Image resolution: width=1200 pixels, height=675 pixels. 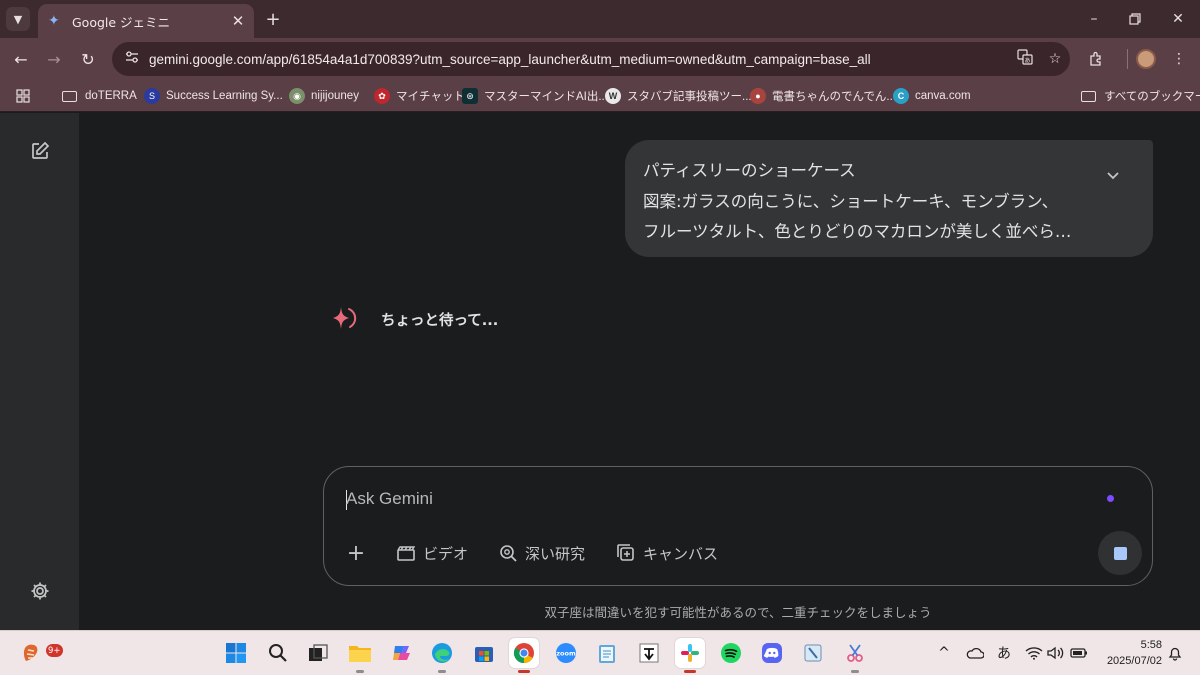 I want to click on all-bookmarks: すべてのブックマーク, so click(x=1140, y=96).